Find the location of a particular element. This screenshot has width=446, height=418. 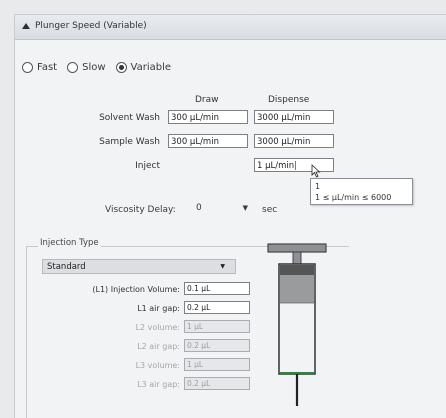

l3-air-gap-label: L3 air gap: is located at coordinates (158, 384).